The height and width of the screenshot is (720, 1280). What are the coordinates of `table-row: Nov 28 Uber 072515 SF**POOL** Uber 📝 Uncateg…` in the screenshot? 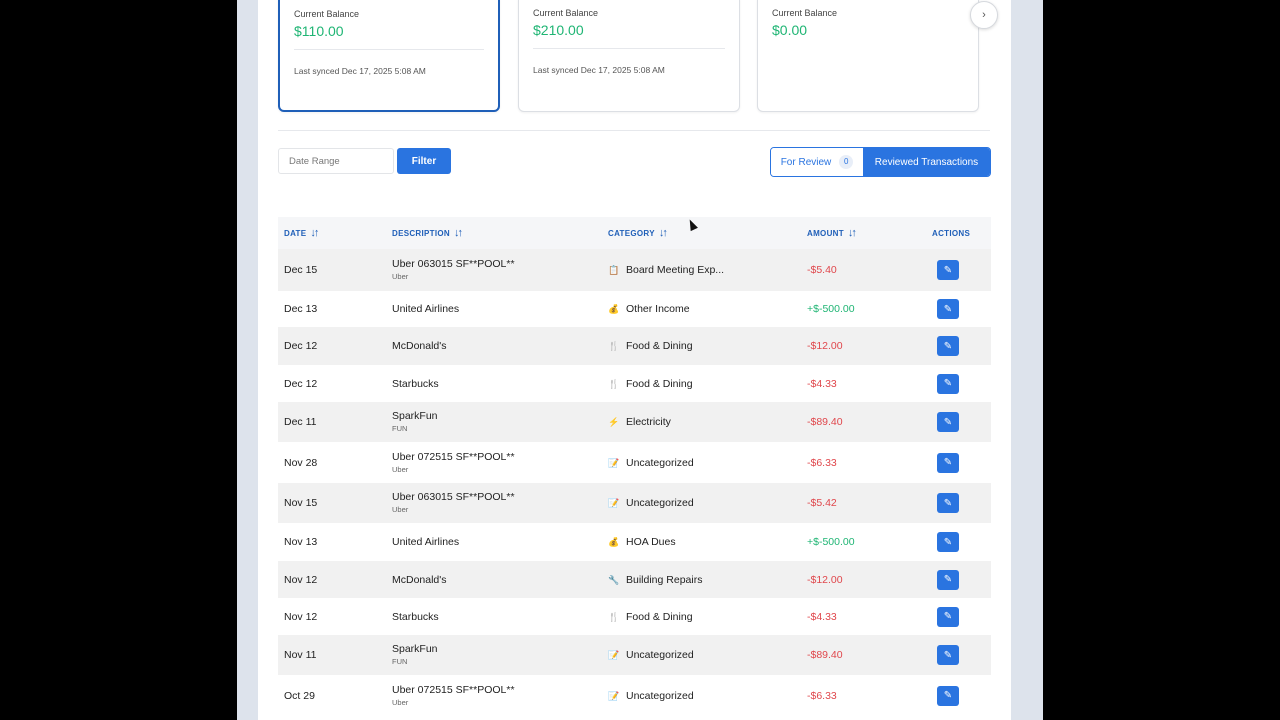 It's located at (634, 462).